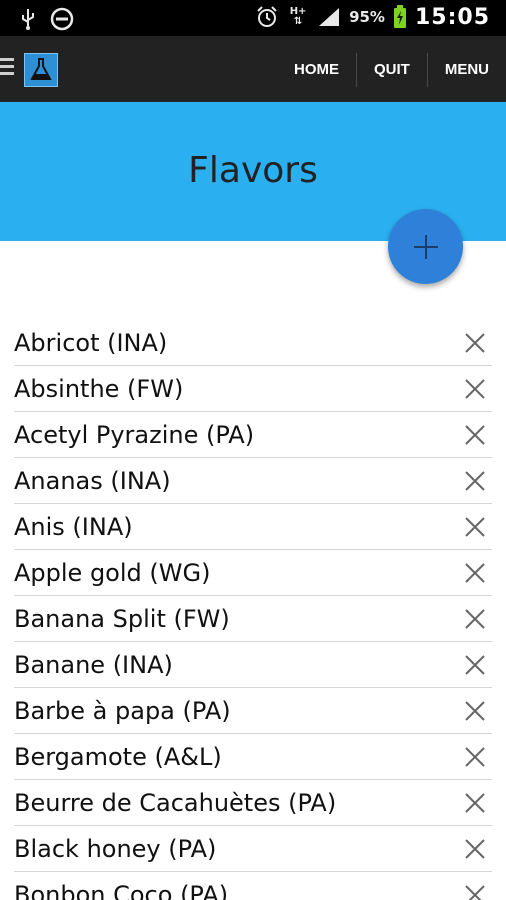 This screenshot has height=900, width=506. What do you see at coordinates (253, 69) in the screenshot?
I see `app-bar: HOME QUIT MENU` at bounding box center [253, 69].